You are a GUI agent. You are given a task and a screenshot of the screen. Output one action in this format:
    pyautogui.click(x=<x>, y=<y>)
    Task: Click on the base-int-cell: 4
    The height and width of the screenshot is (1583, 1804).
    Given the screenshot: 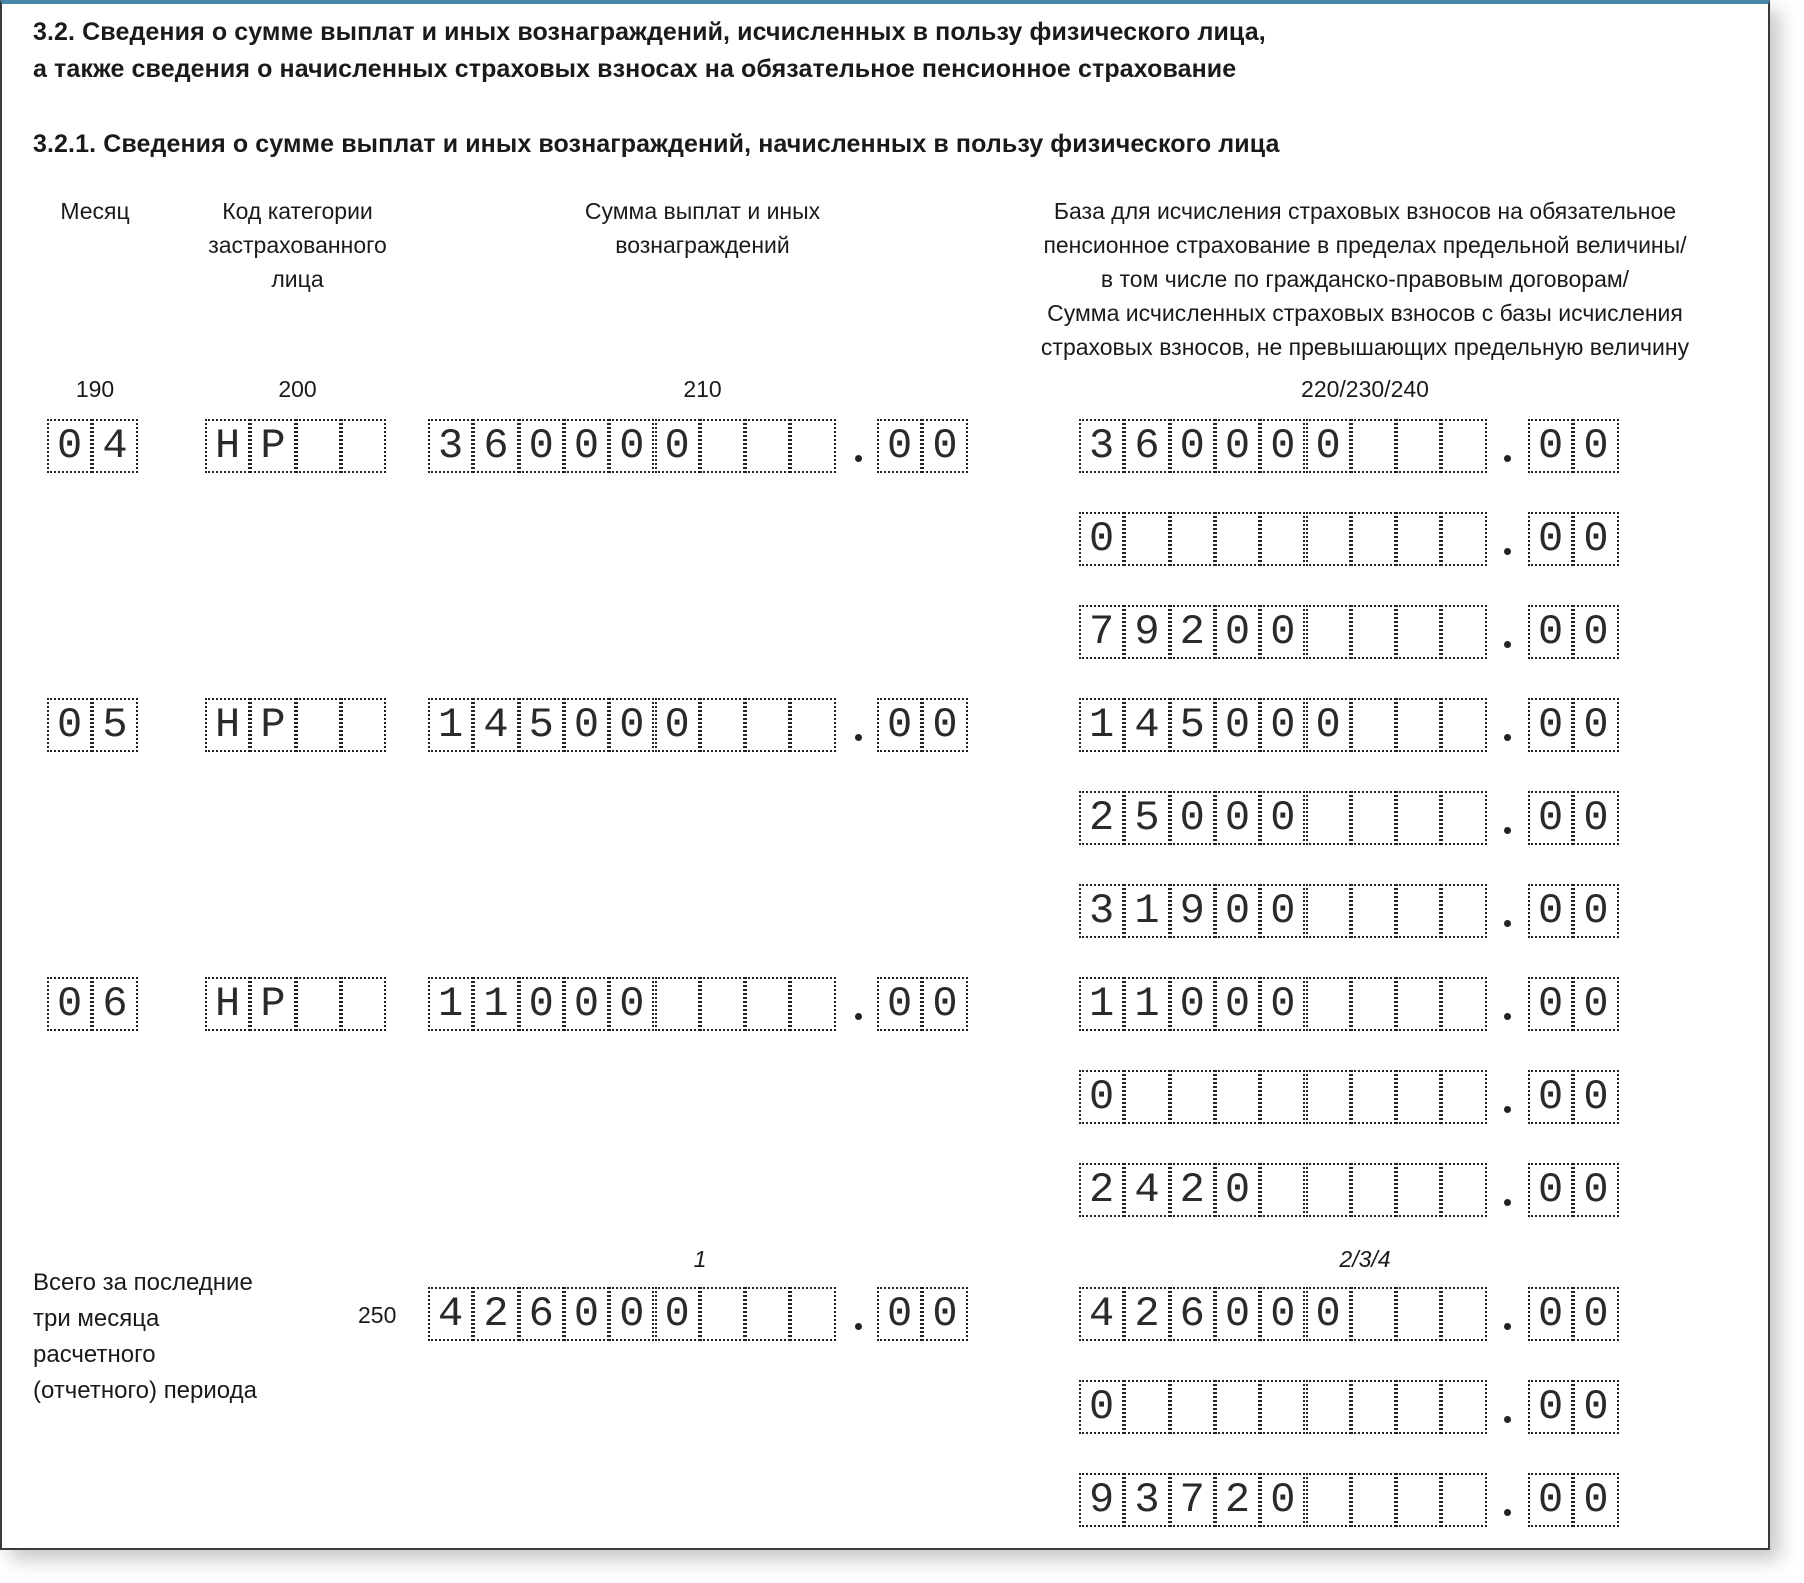 What is the action you would take?
    pyautogui.click(x=1147, y=725)
    